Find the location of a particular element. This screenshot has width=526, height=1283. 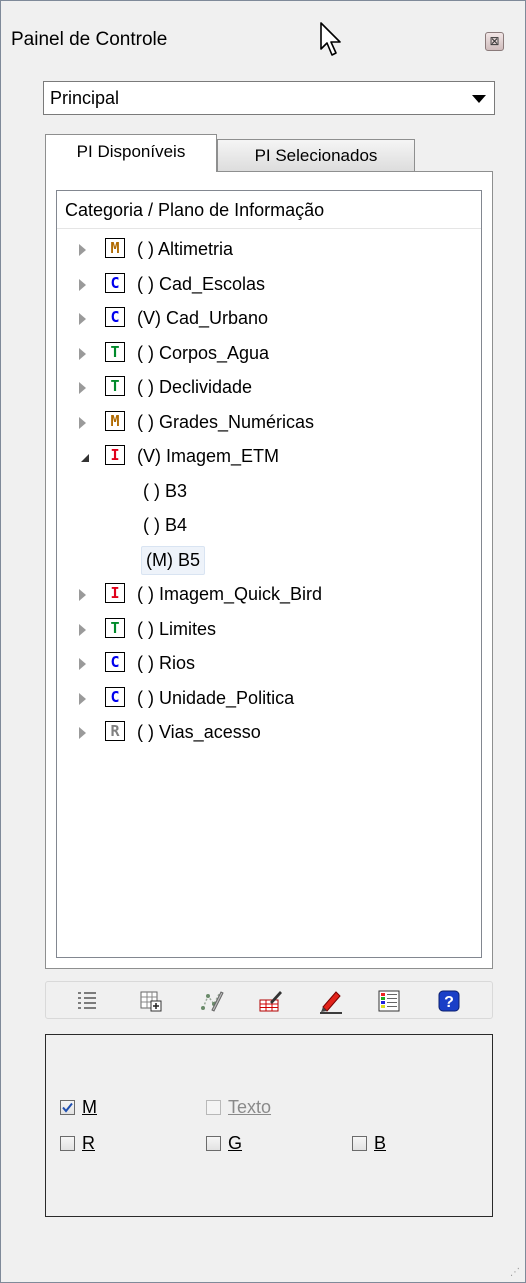

checkbox-texto-label: Texto is located at coordinates (250, 1107).